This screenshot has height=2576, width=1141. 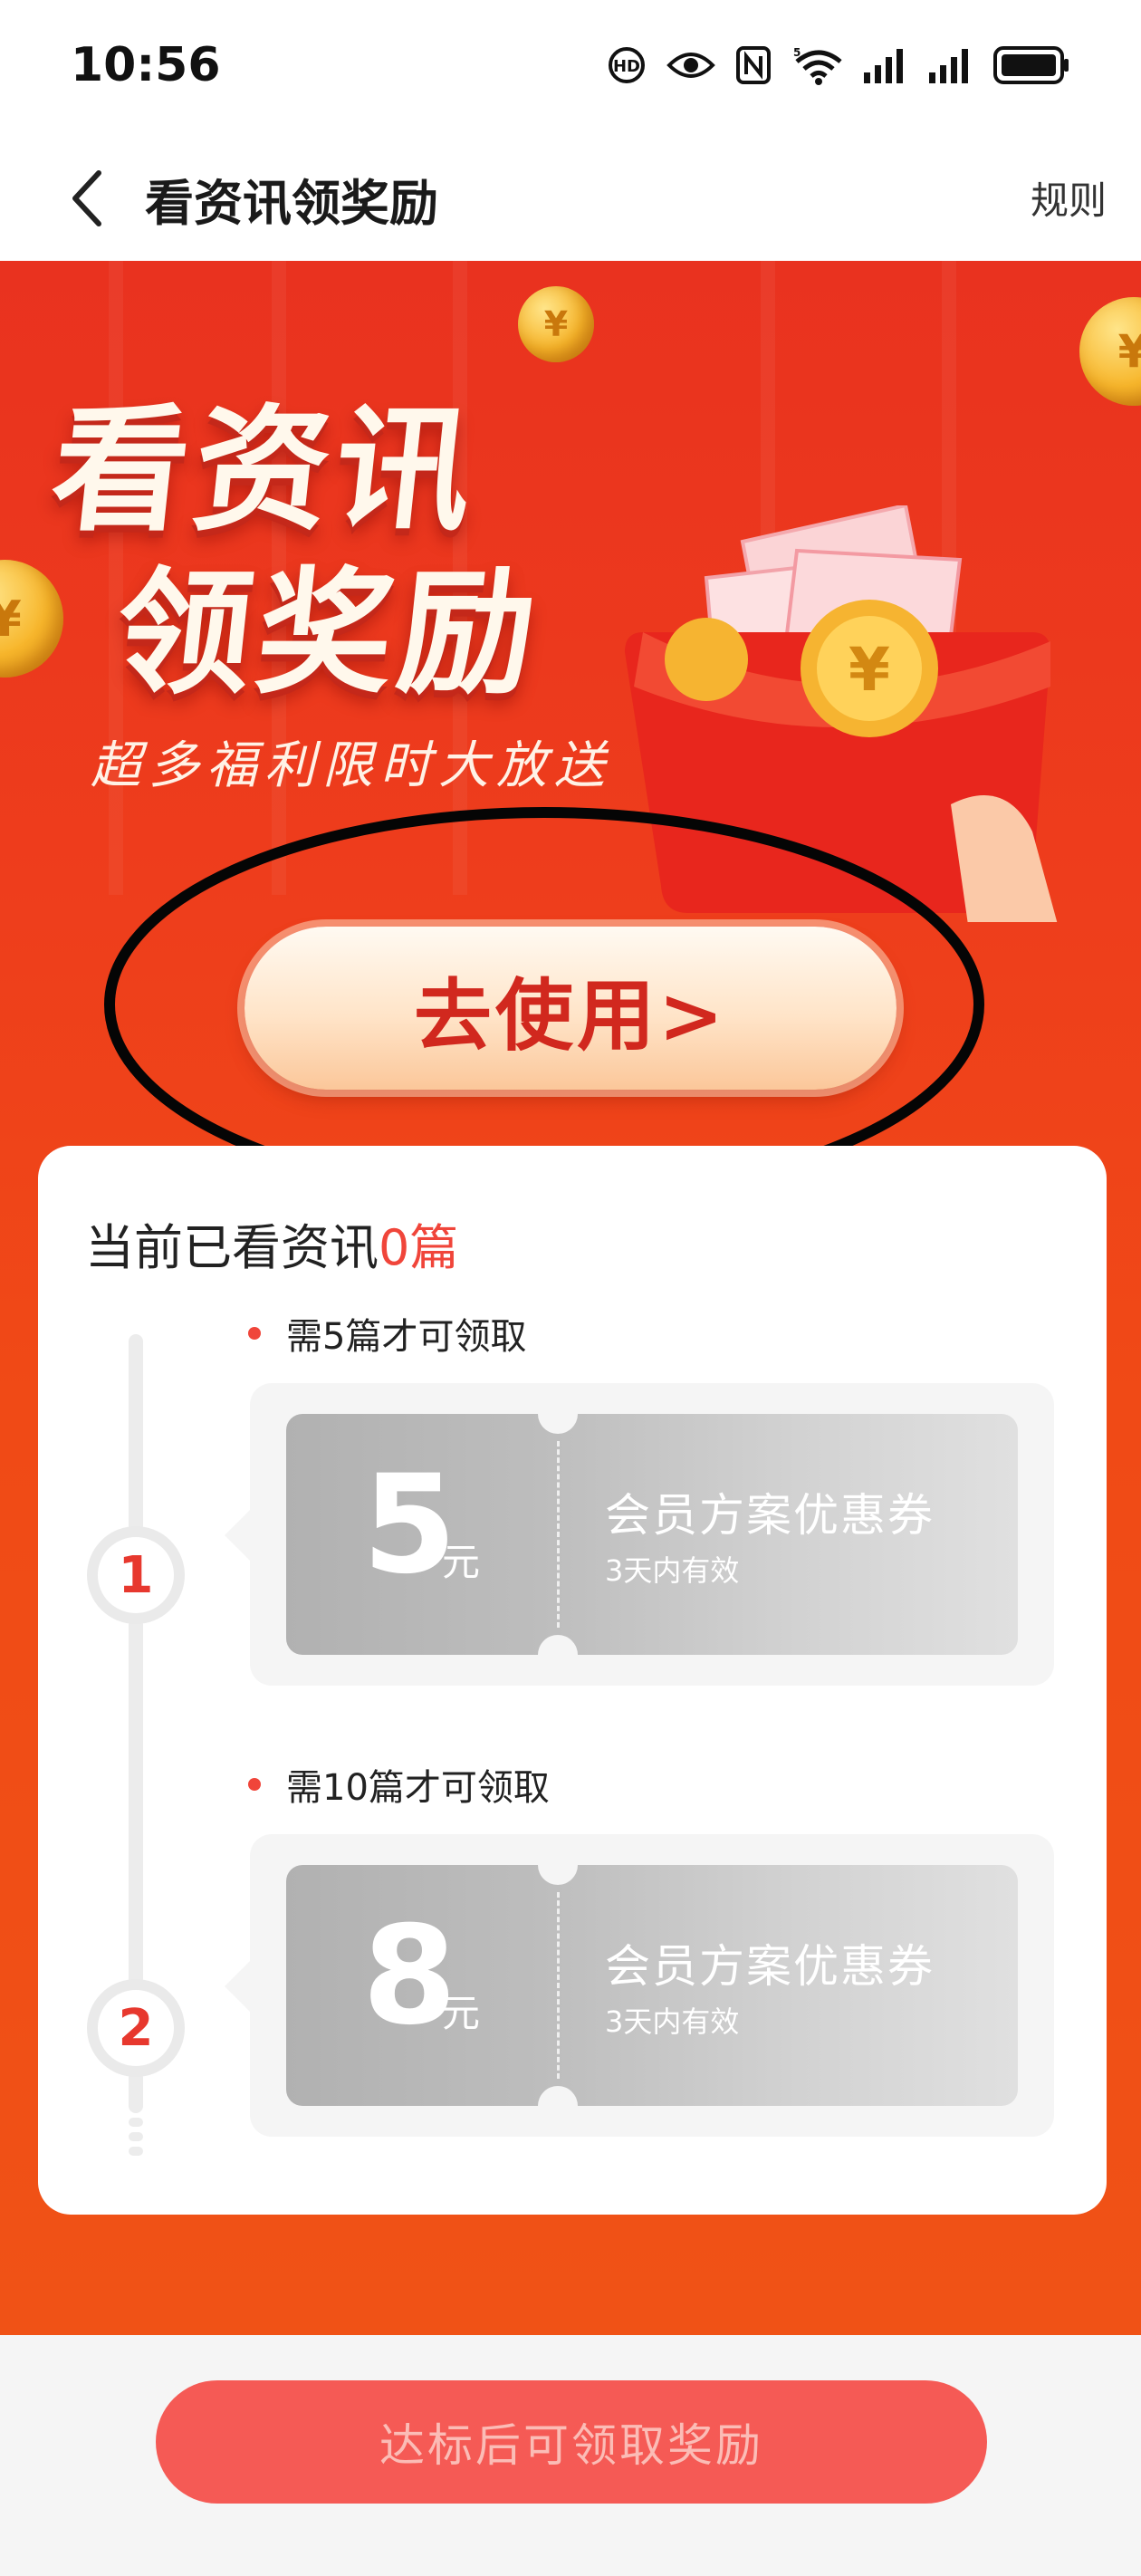 I want to click on page-title: 看资讯领奖励, so click(x=291, y=203).